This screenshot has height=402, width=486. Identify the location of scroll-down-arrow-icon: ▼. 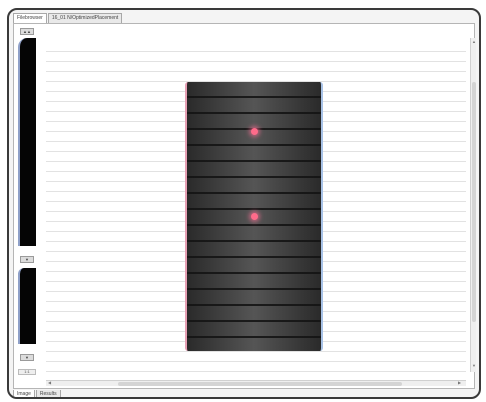
(474, 366).